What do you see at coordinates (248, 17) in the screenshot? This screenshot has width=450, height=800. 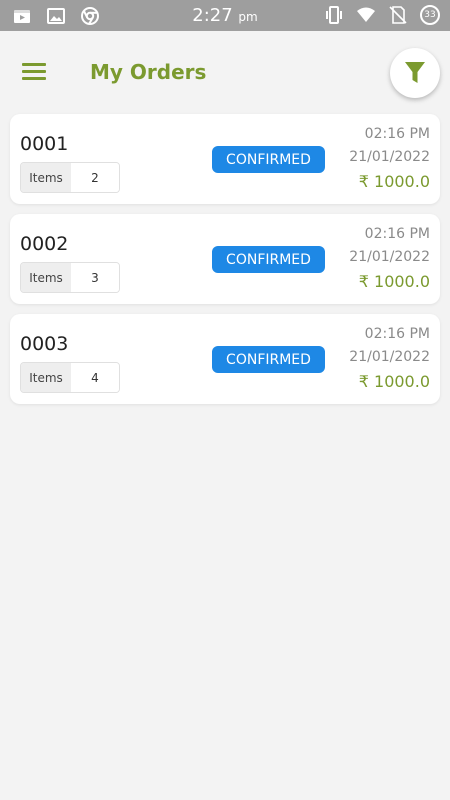 I see `status-time-ampm: pm` at bounding box center [248, 17].